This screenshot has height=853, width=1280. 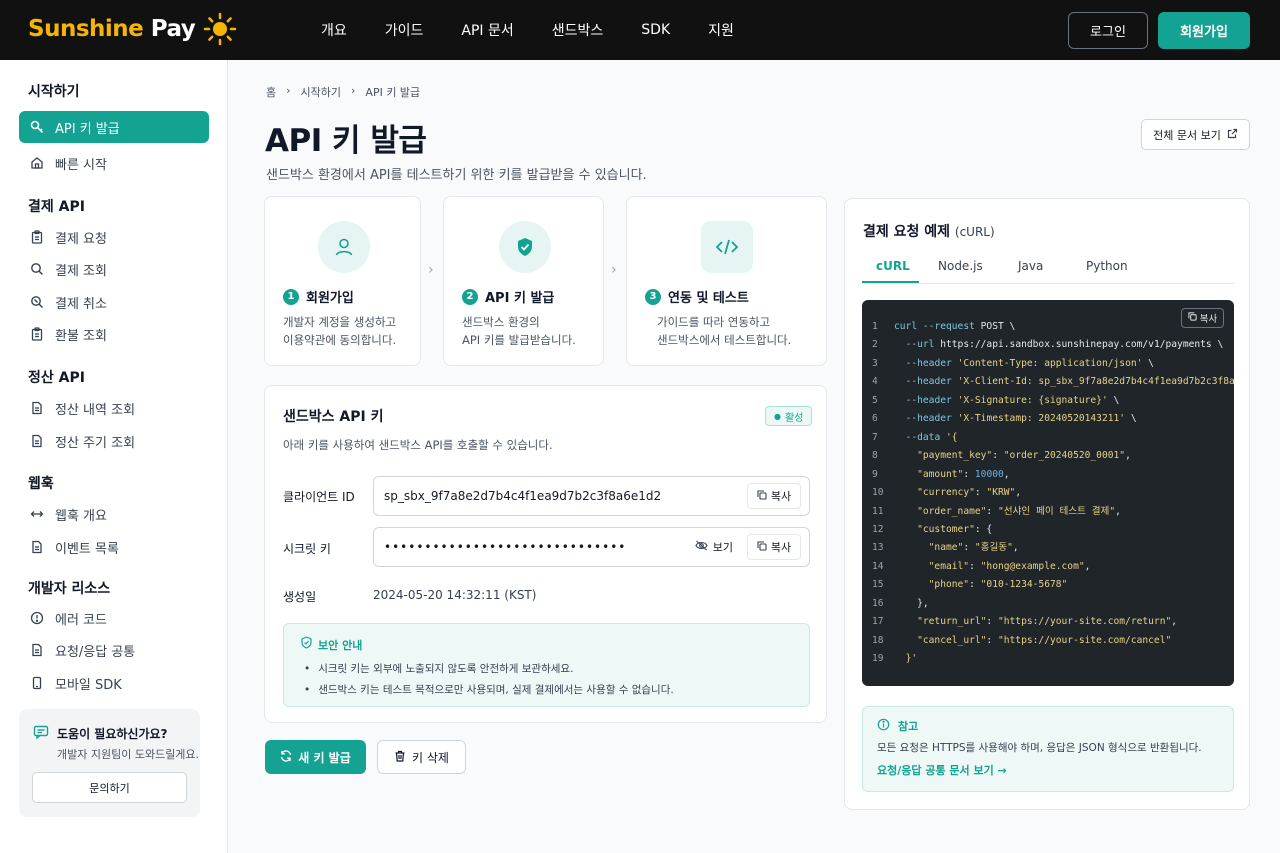 I want to click on reference-title: 참고, so click(x=908, y=726).